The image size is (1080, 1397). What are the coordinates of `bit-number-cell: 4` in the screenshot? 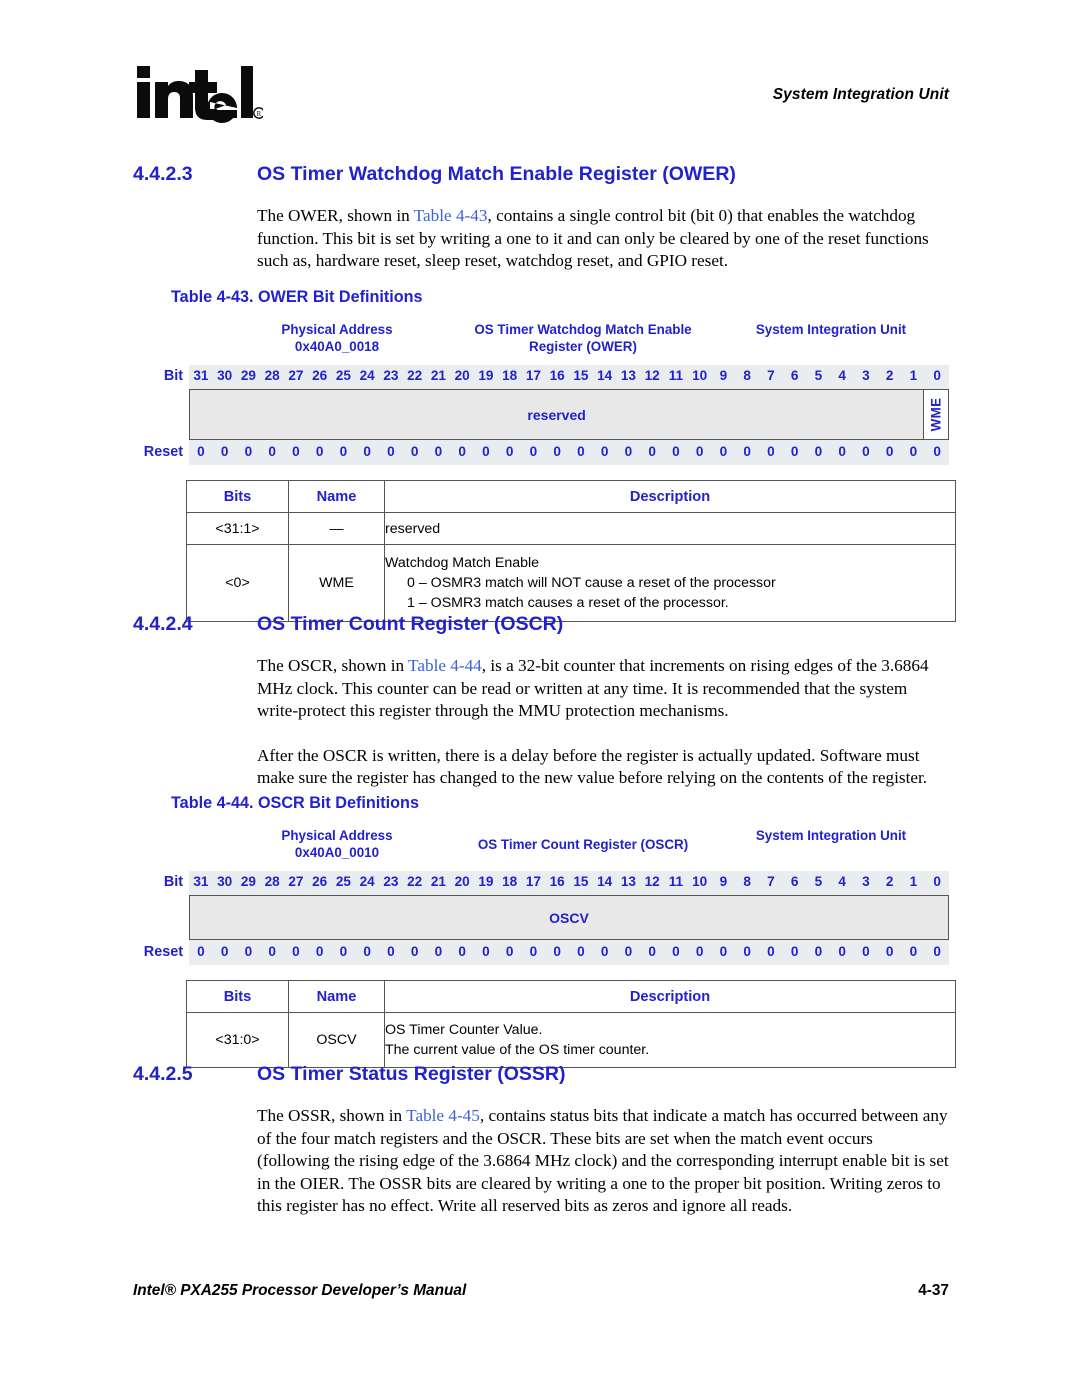 It's located at (842, 881).